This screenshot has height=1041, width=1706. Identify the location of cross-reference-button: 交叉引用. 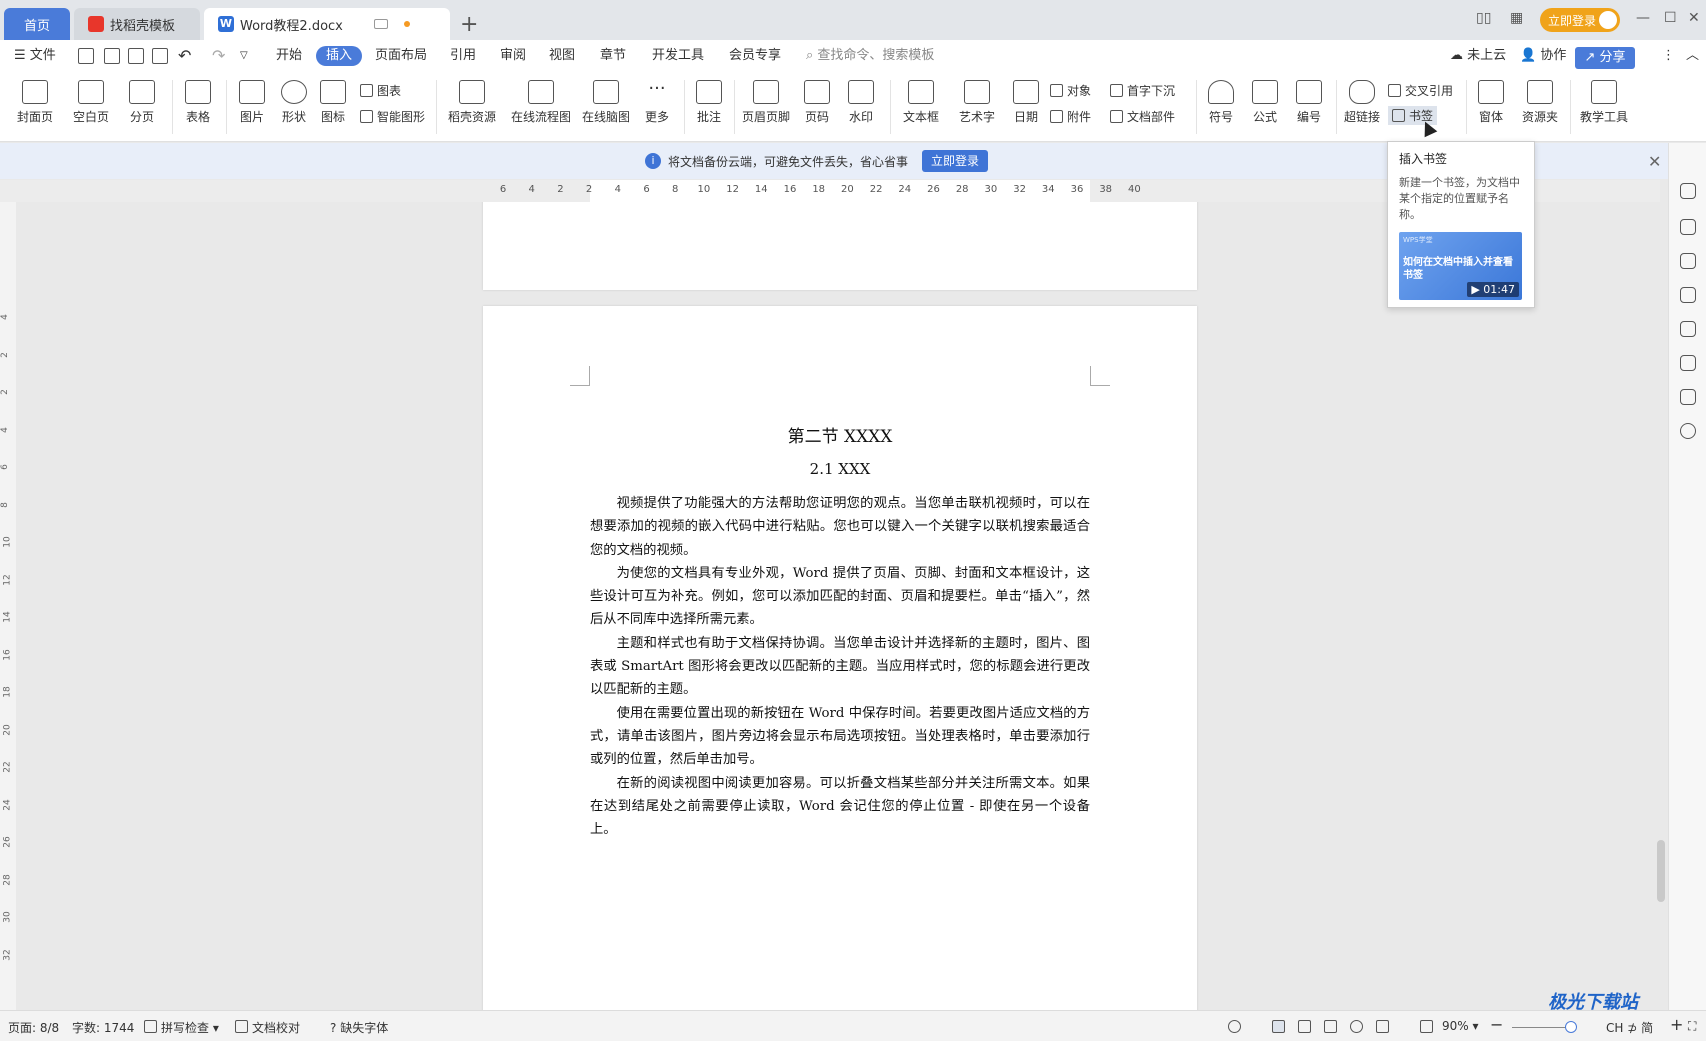
(1420, 90).